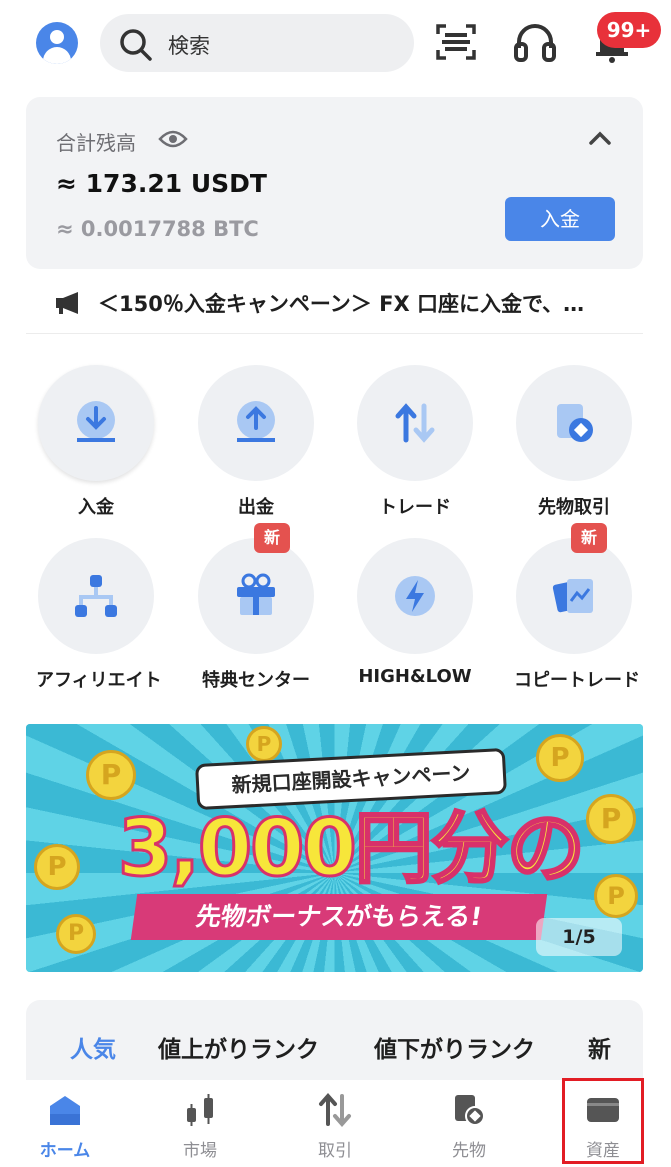  What do you see at coordinates (200, 1151) in the screenshot?
I see `nav-label: 市場` at bounding box center [200, 1151].